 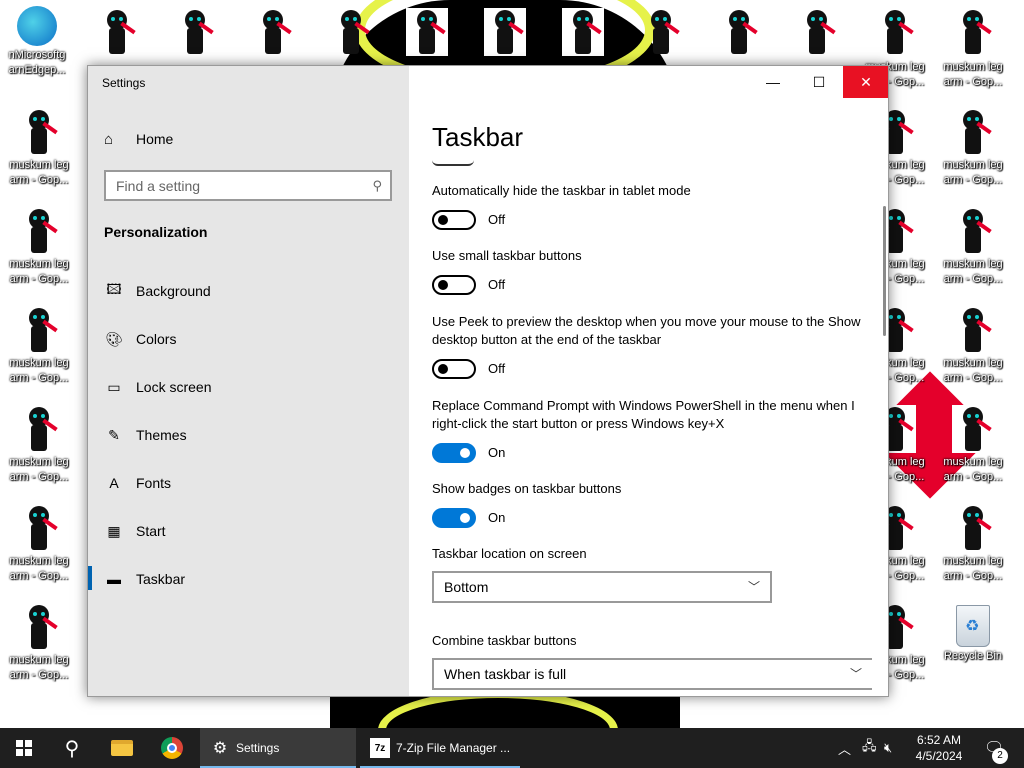 I want to click on volume-button: 🔇︎, so click(x=888, y=748).